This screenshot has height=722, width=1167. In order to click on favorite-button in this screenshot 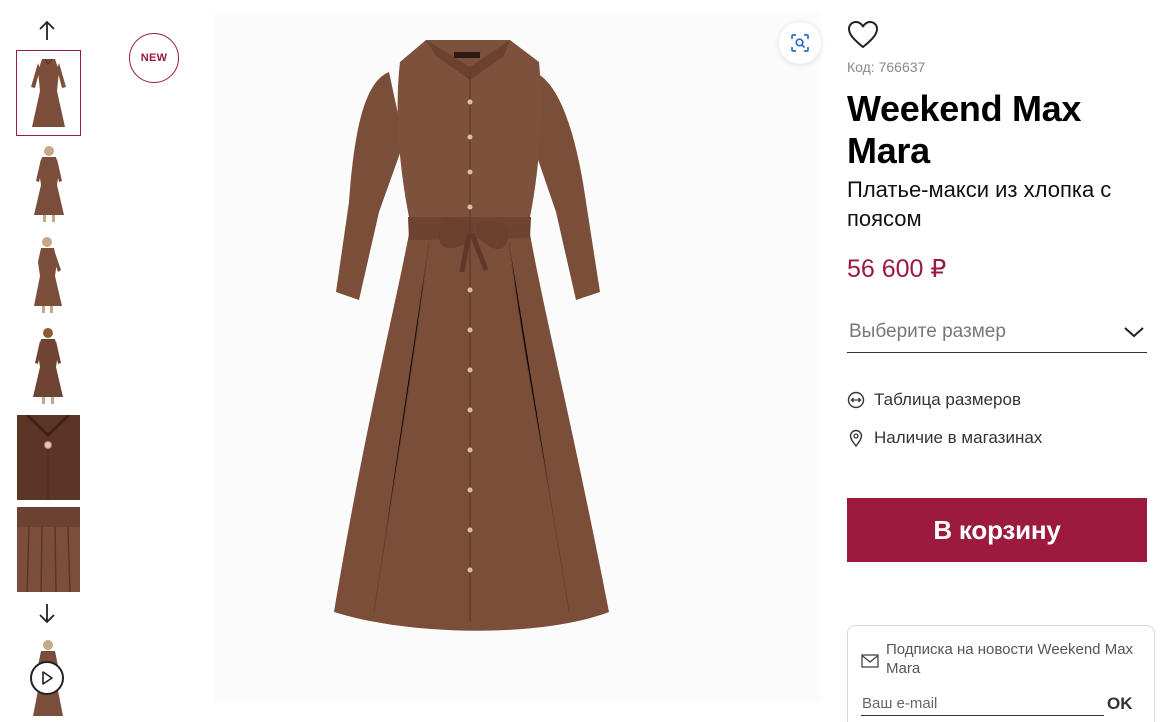, I will do `click(863, 35)`.